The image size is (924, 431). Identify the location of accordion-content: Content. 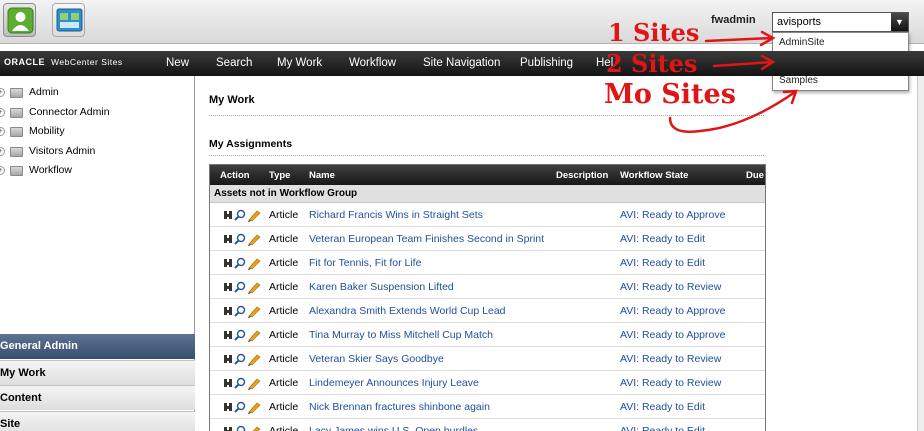
(97, 397).